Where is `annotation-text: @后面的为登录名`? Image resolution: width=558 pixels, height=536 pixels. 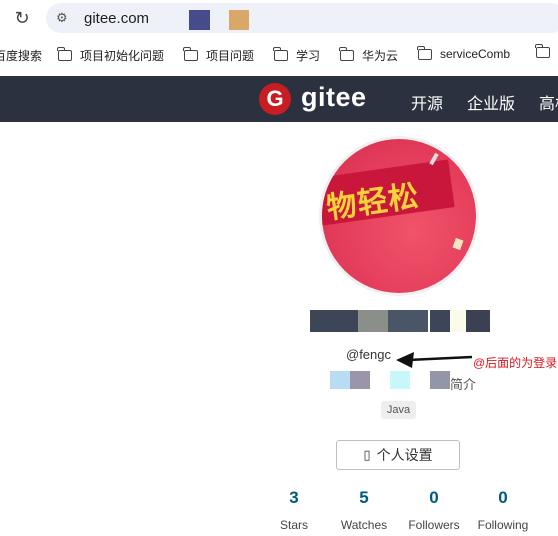
annotation-text: @后面的为登录名 is located at coordinates (515, 363).